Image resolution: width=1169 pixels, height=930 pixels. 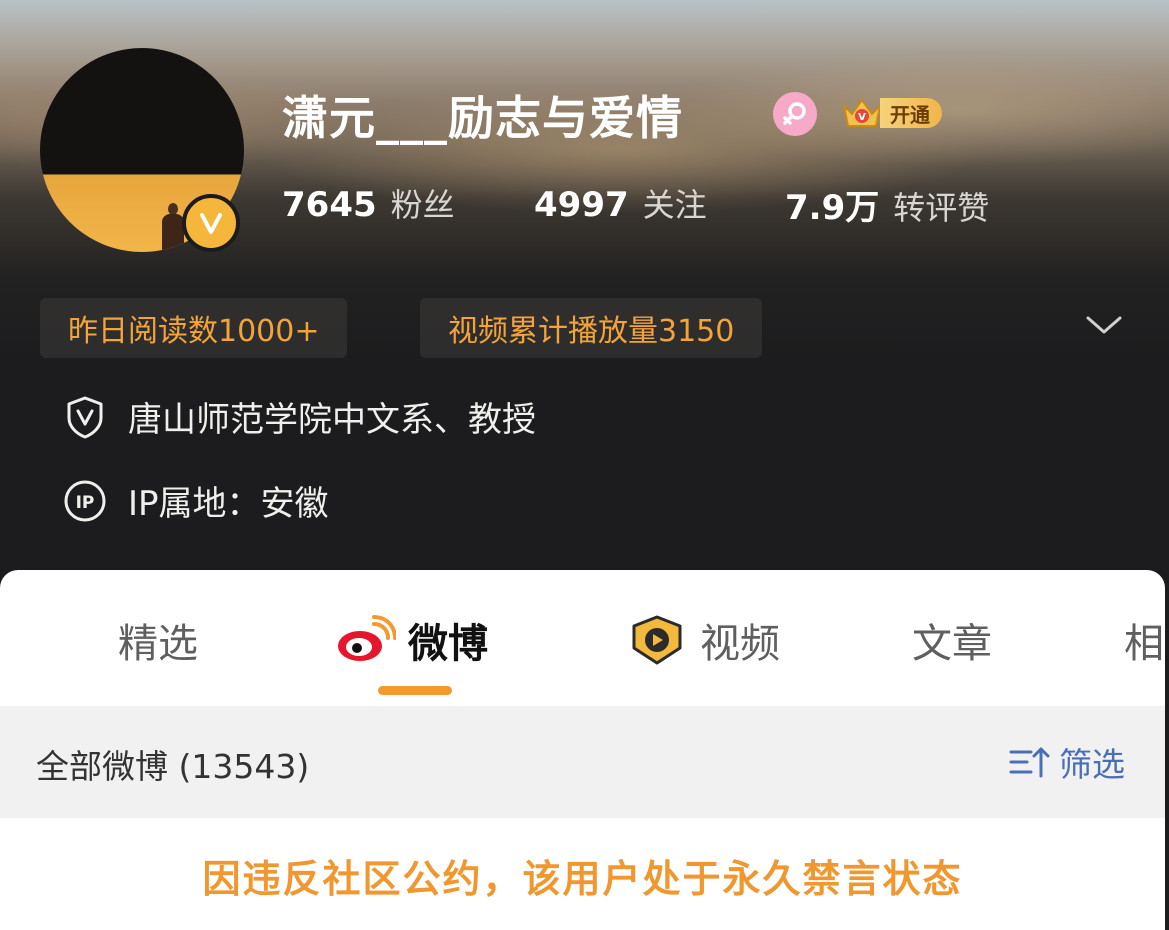 What do you see at coordinates (415, 690) in the screenshot?
I see `active-tab-indicator` at bounding box center [415, 690].